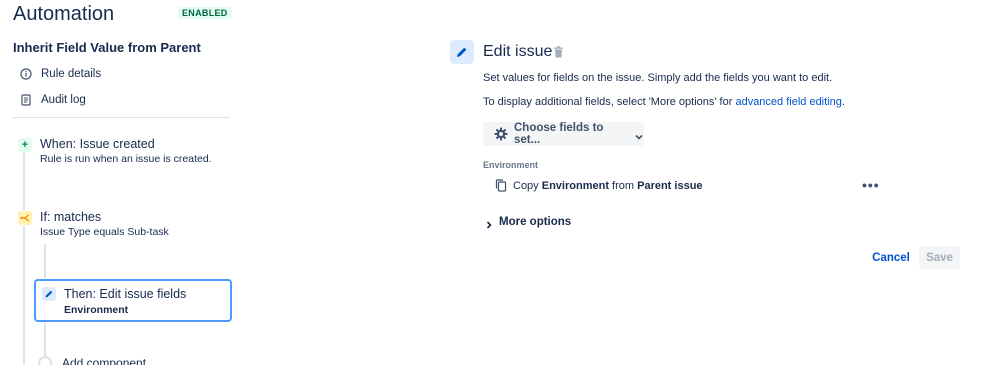 Image resolution: width=999 pixels, height=365 pixels. I want to click on sidebar-divider, so click(121, 117).